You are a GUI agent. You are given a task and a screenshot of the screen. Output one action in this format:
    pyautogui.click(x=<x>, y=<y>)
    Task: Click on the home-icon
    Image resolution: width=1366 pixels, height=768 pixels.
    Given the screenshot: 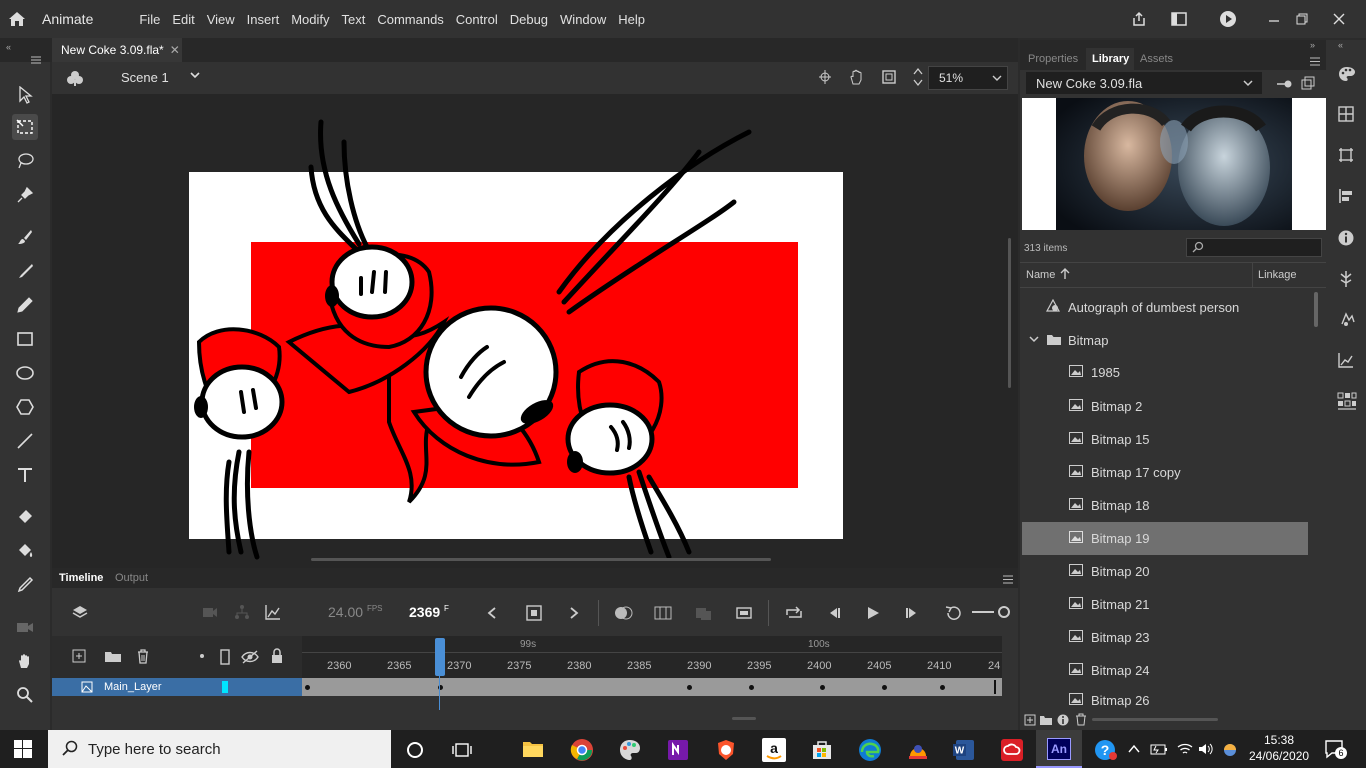 What is the action you would take?
    pyautogui.click(x=17, y=19)
    